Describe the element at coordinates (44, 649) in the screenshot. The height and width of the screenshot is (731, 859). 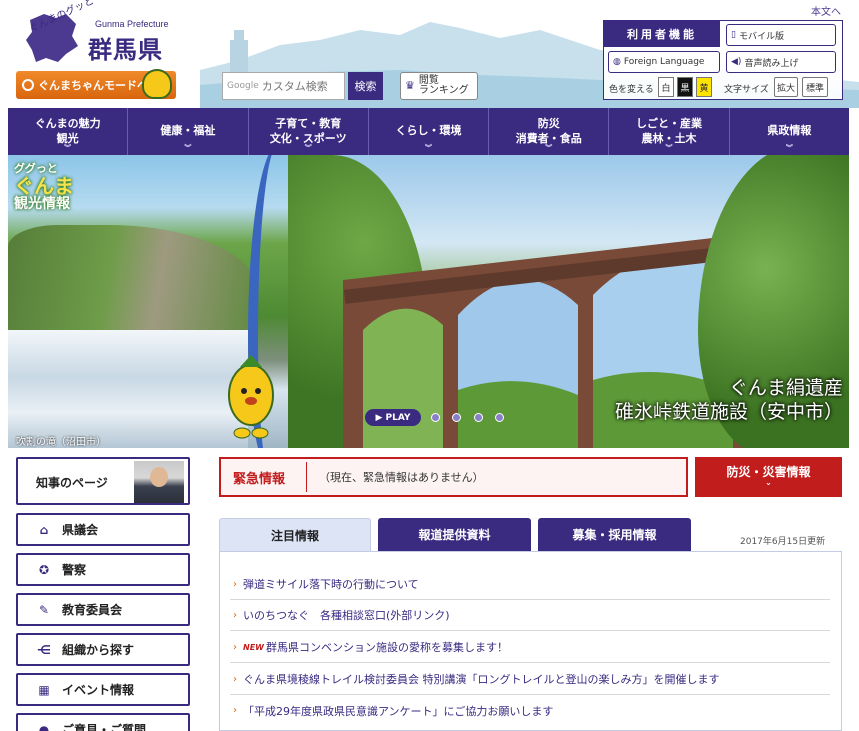
I see `org-chart-icon: ⋲` at that location.